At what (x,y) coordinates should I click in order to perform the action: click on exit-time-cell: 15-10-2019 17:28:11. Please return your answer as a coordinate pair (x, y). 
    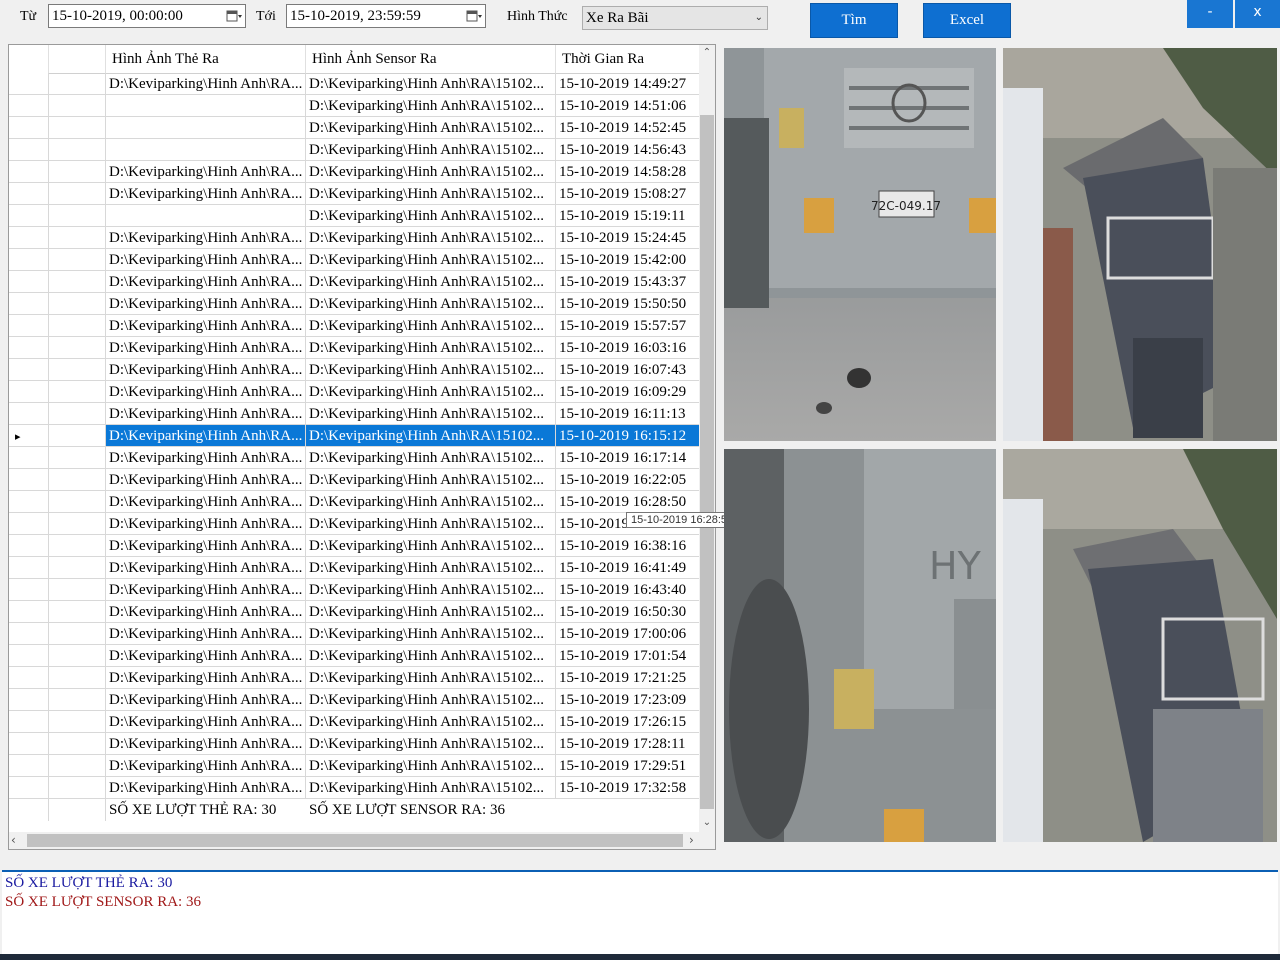
    Looking at the image, I should click on (628, 744).